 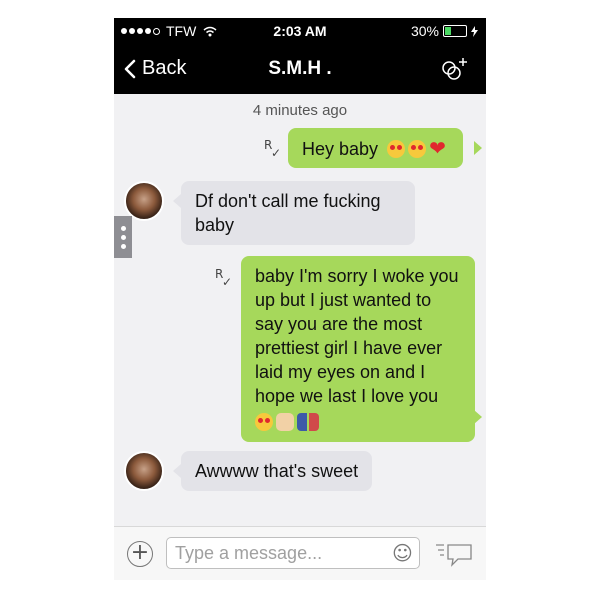 I want to click on message-text: Df don't call me fucking baby, so click(x=288, y=213).